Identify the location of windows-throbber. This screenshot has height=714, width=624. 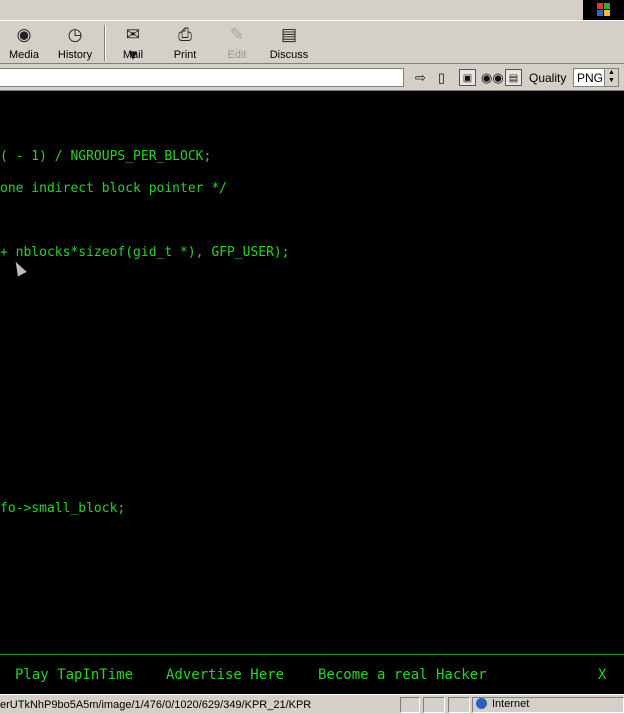
(603, 10).